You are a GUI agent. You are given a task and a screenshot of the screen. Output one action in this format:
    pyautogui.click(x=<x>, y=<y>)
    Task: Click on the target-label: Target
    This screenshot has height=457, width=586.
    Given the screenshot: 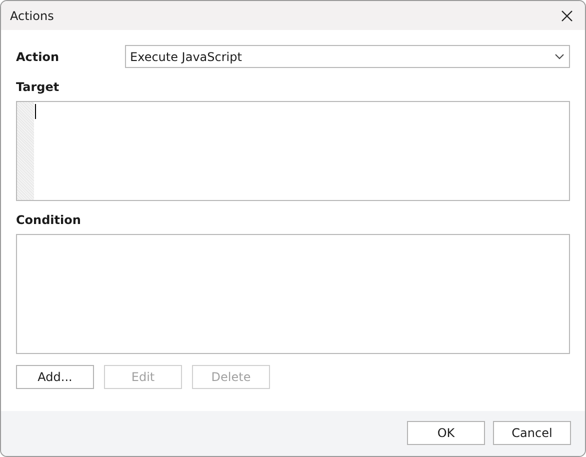 What is the action you would take?
    pyautogui.click(x=38, y=87)
    